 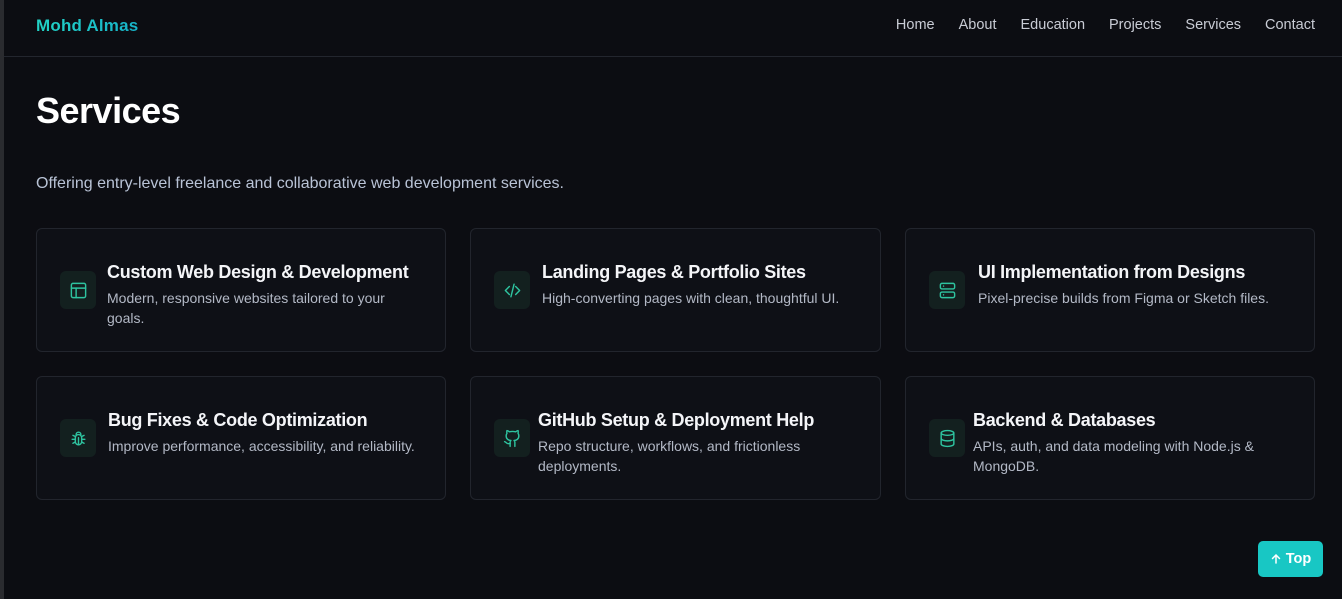 What do you see at coordinates (2, 299) in the screenshot?
I see `window-left-edge` at bounding box center [2, 299].